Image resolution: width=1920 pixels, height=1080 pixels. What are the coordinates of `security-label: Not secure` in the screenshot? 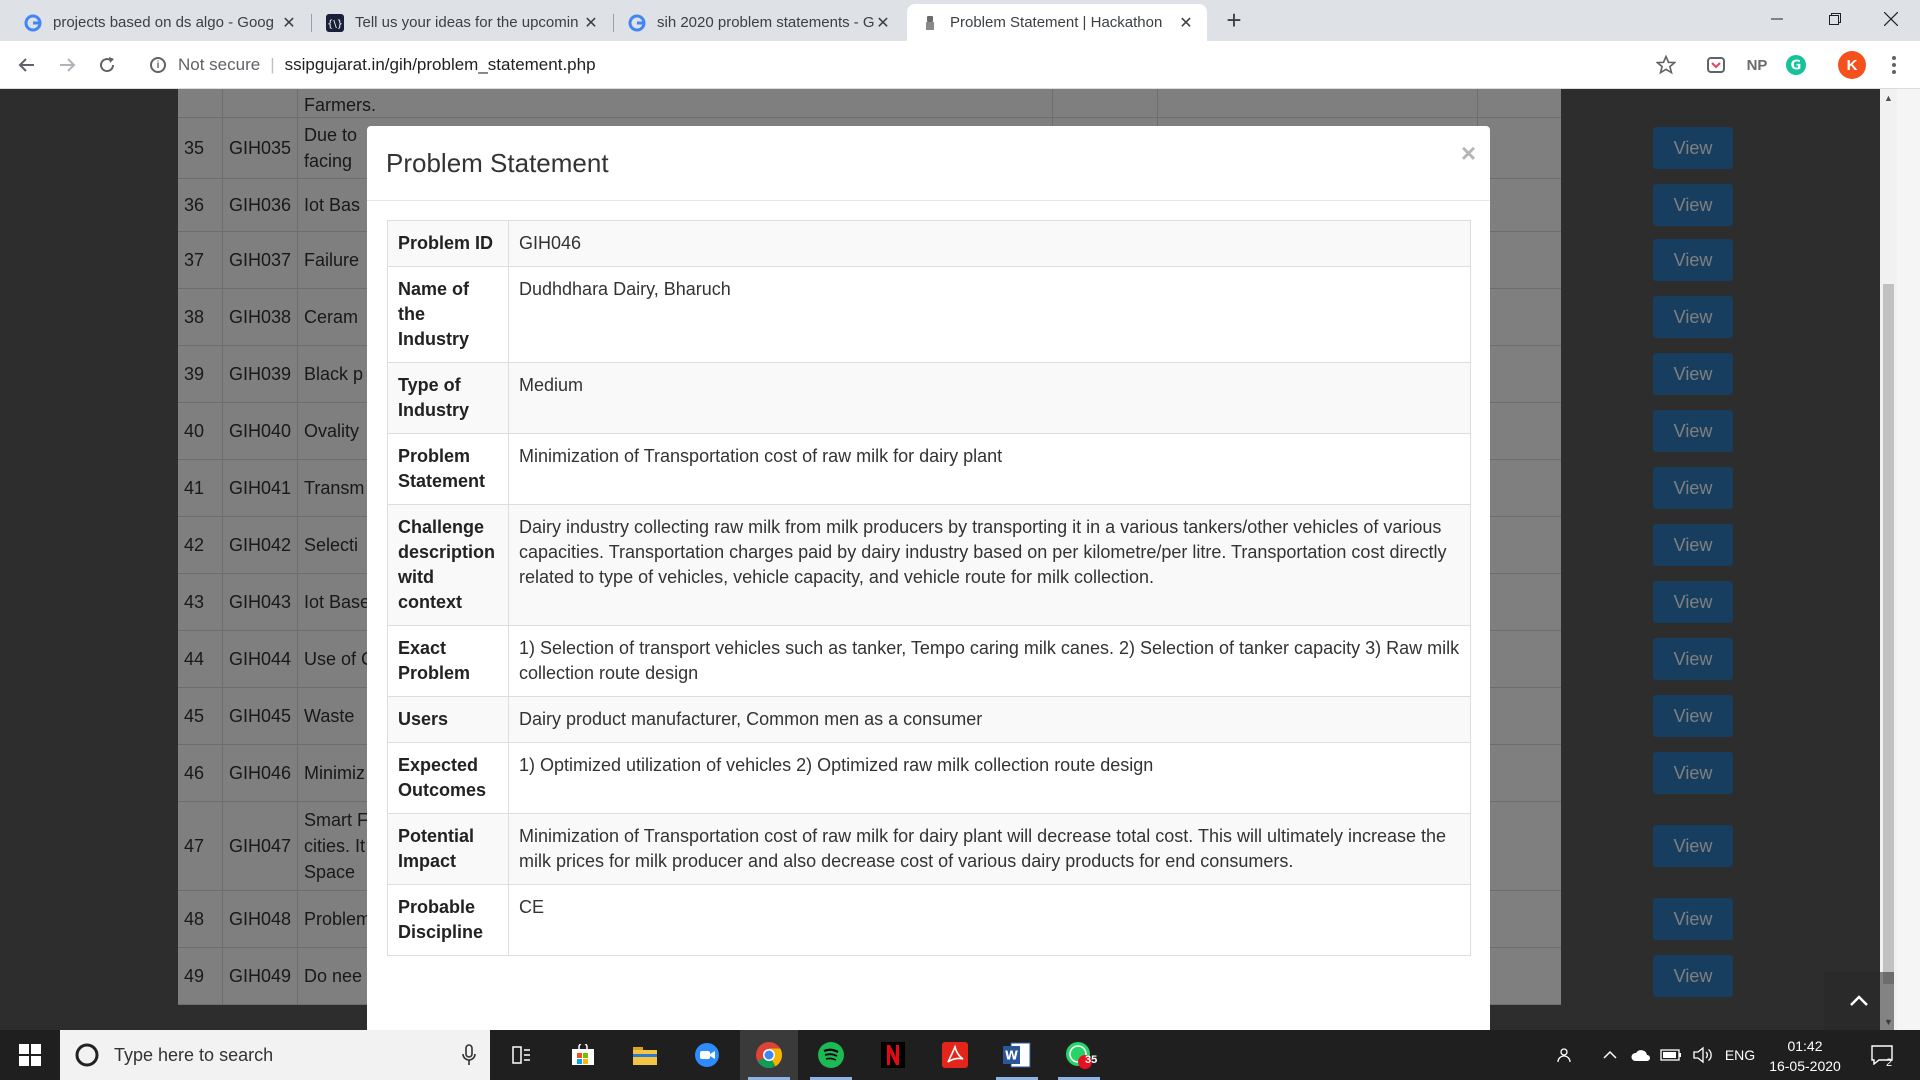 It's located at (219, 64).